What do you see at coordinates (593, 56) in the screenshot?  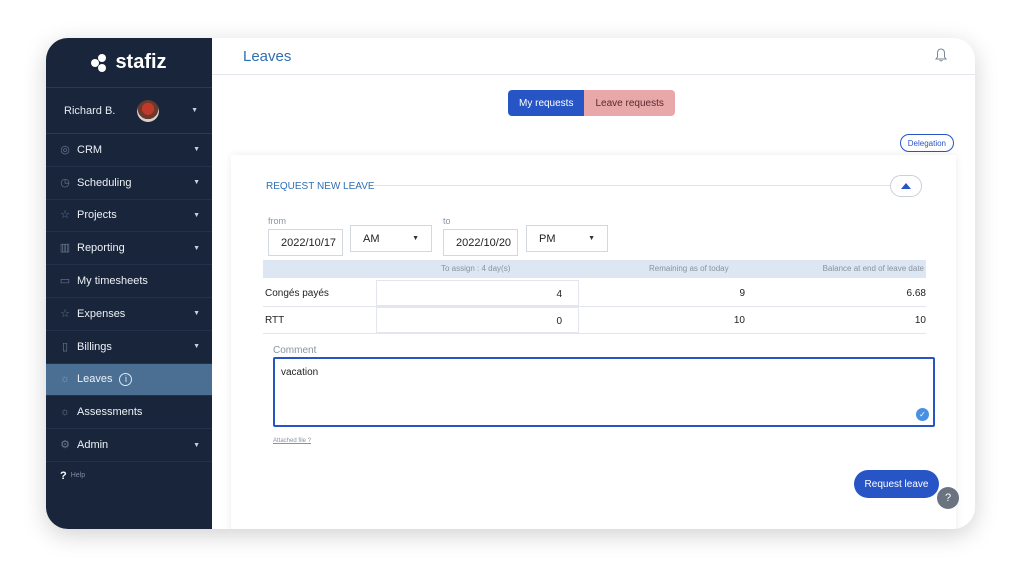 I see `topbar: Leaves` at bounding box center [593, 56].